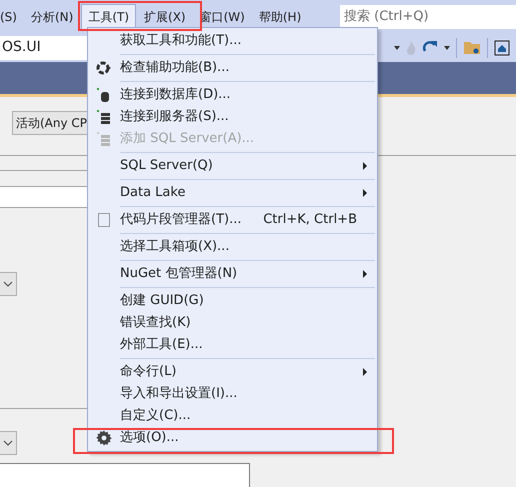  Describe the element at coordinates (104, 220) in the screenshot. I see `snippet-icon` at that location.